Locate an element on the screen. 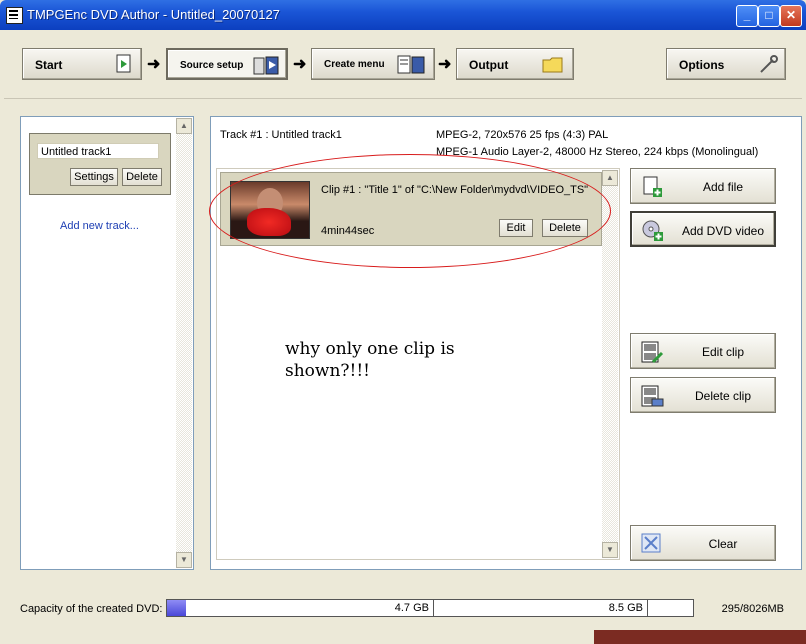 The height and width of the screenshot is (644, 806). edit-clip-icon is located at coordinates (652, 352).